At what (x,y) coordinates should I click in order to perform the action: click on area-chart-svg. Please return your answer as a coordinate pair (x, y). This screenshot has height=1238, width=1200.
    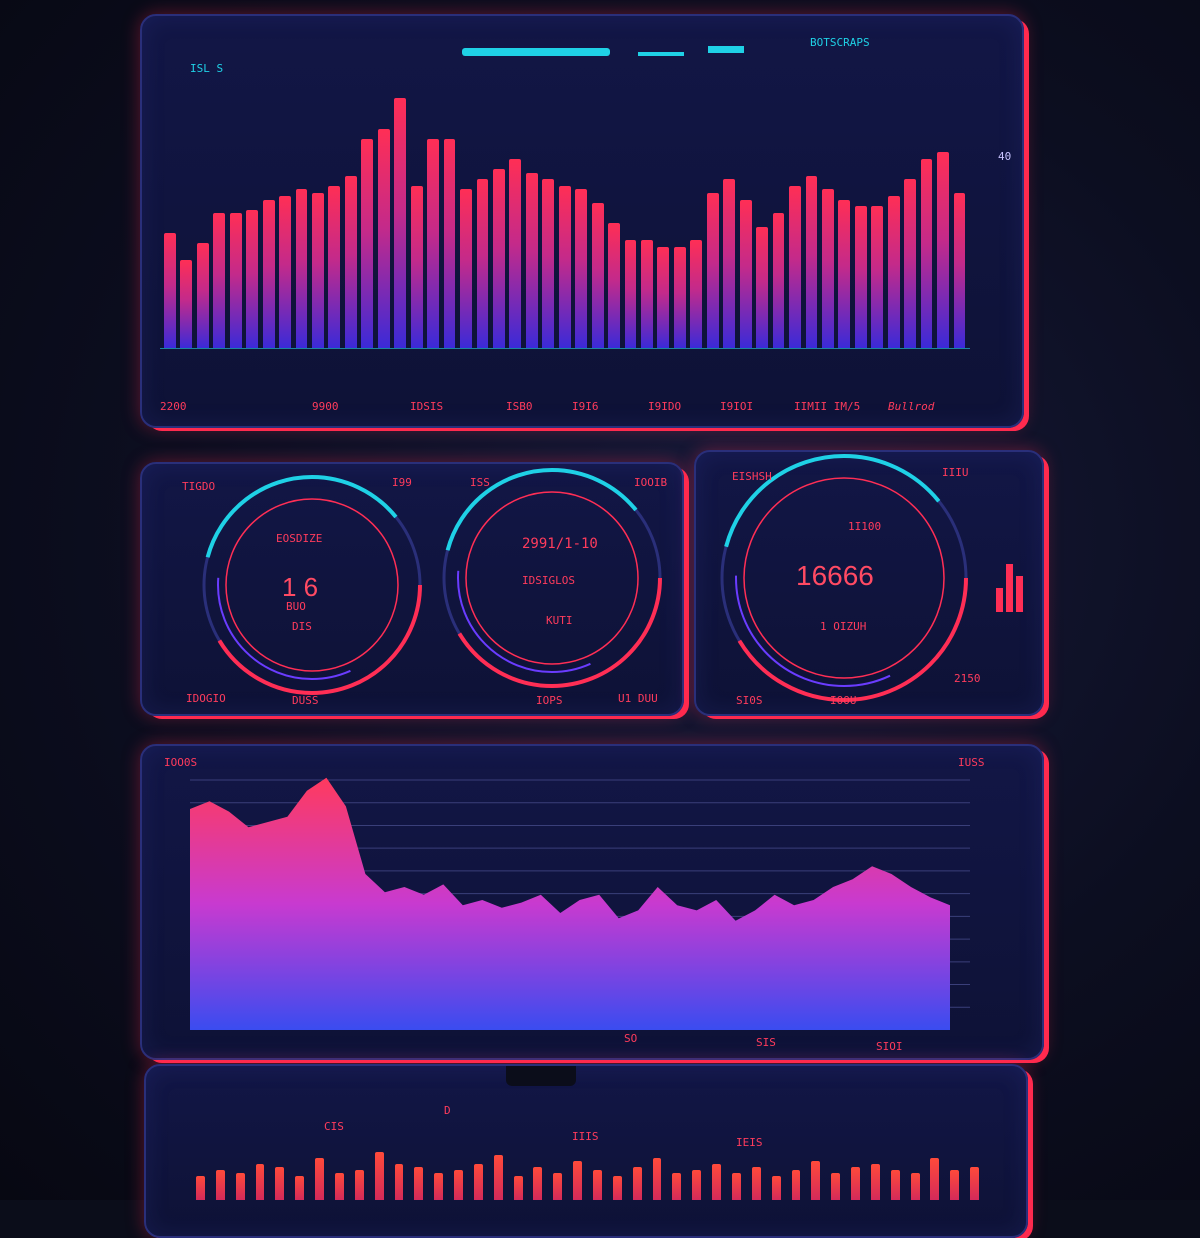
    Looking at the image, I should click on (580, 903).